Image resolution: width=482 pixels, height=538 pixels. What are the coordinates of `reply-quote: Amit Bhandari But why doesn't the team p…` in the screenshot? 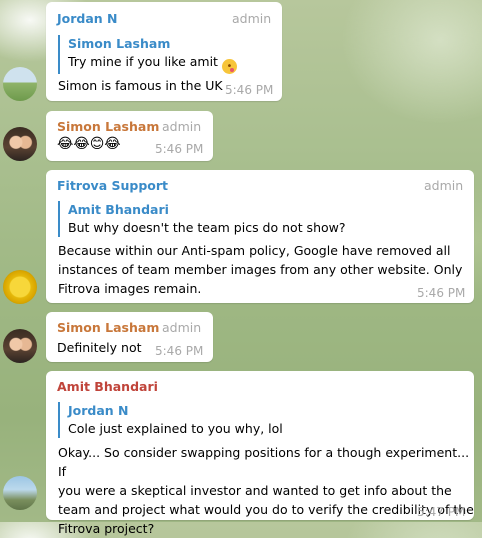 It's located at (202, 219).